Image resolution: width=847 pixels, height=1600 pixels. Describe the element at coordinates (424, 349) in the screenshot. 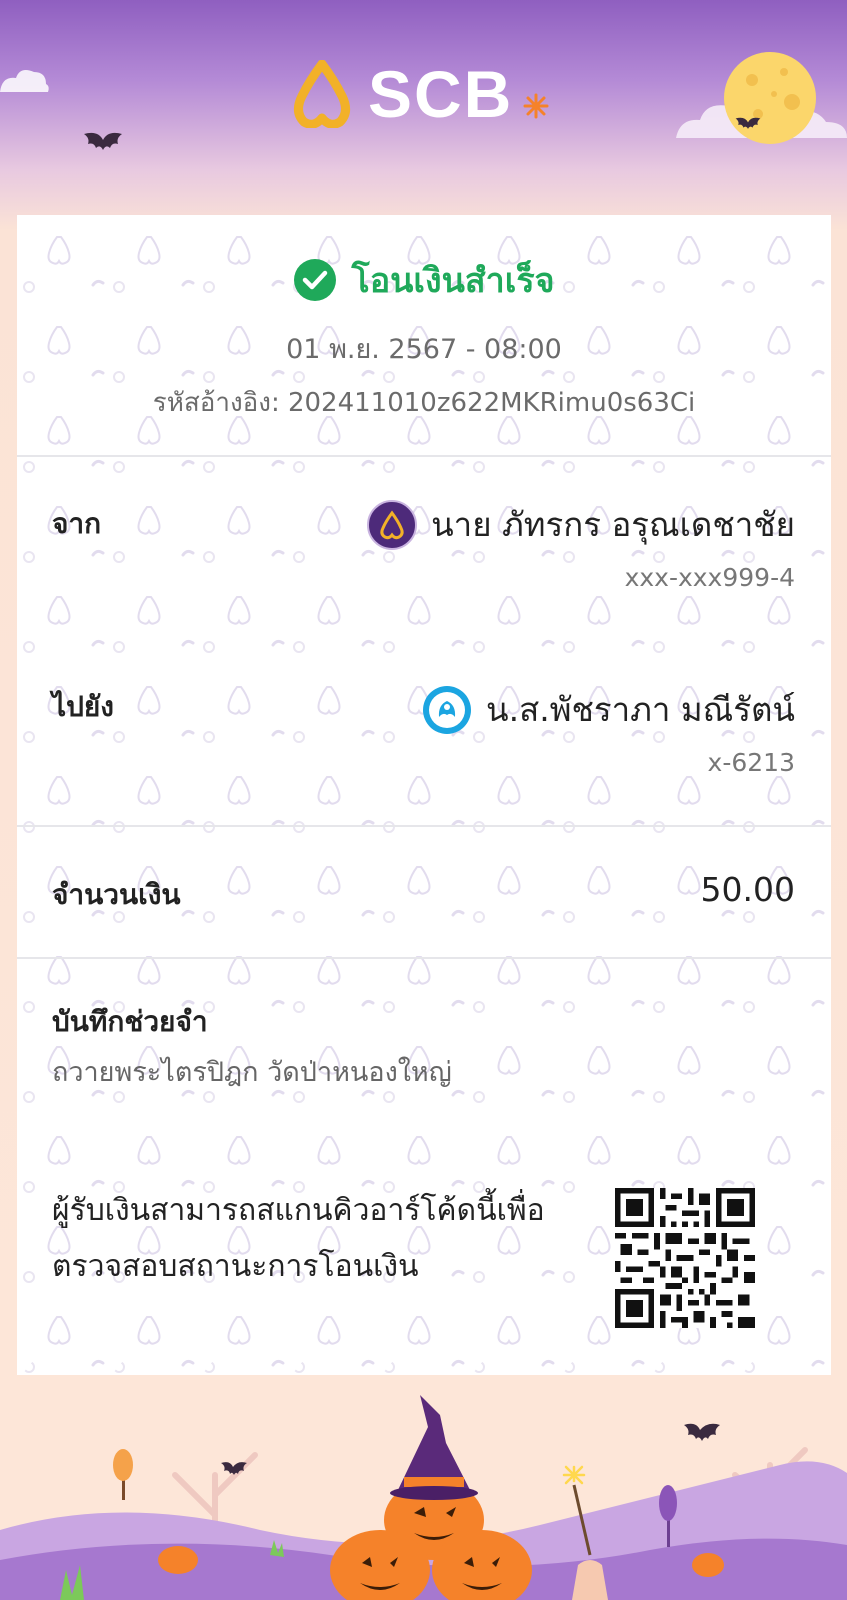

I see `transfer-datetime: 01 พ.ย. 2567 - 08:00` at that location.